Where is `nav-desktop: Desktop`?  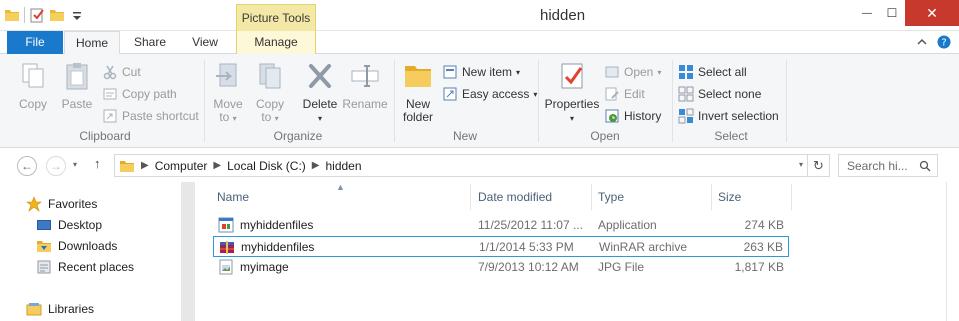 nav-desktop: Desktop is located at coordinates (69, 225).